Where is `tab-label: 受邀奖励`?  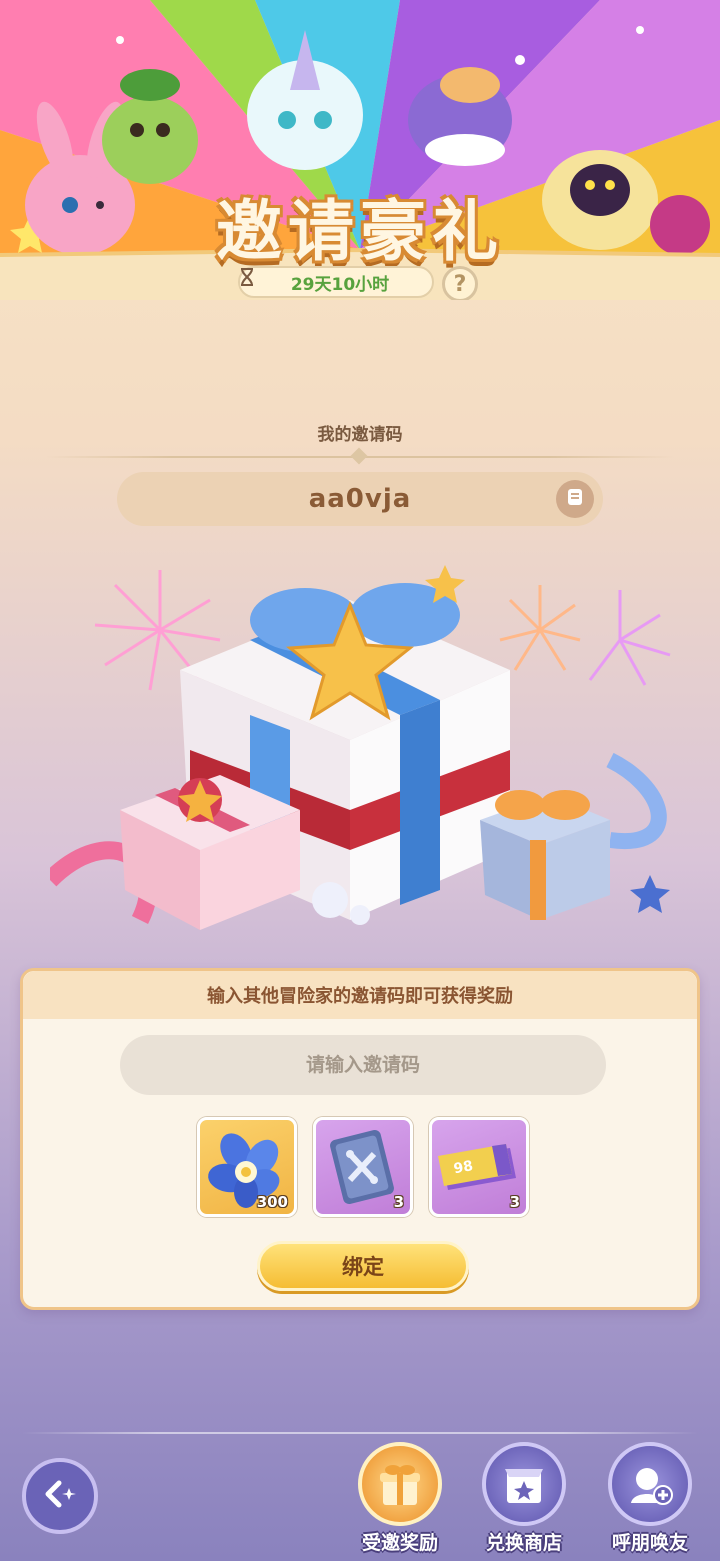 tab-label: 受邀奖励 is located at coordinates (399, 1543).